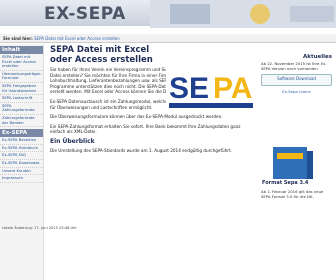 The width and height of the screenshot is (336, 280). What do you see at coordinates (21, 156) in the screenshot?
I see `sidebar-item: Ex-SEPA FAQ` at bounding box center [21, 156].